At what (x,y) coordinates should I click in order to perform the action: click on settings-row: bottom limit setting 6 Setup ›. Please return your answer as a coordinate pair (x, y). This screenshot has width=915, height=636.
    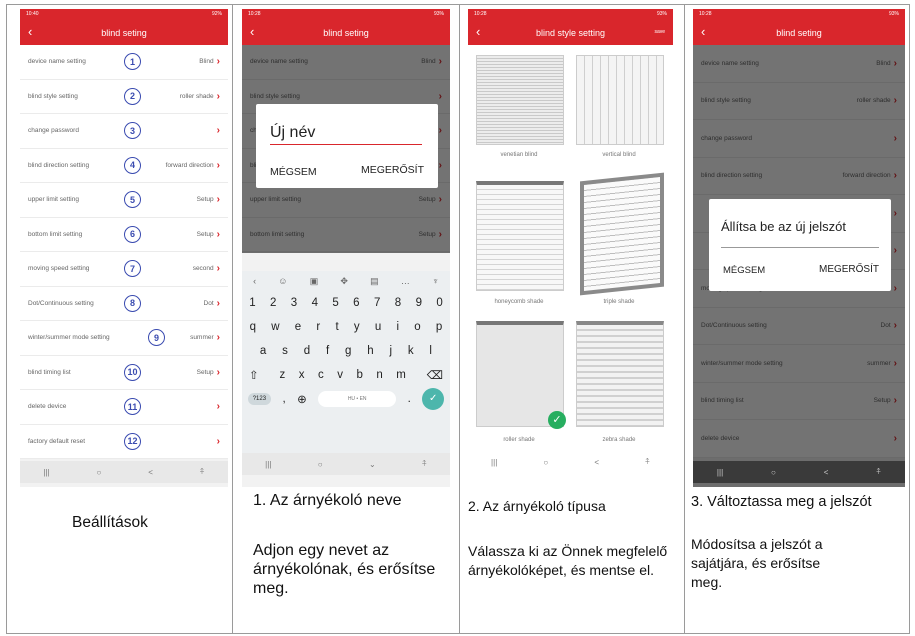
    Looking at the image, I should click on (124, 234).